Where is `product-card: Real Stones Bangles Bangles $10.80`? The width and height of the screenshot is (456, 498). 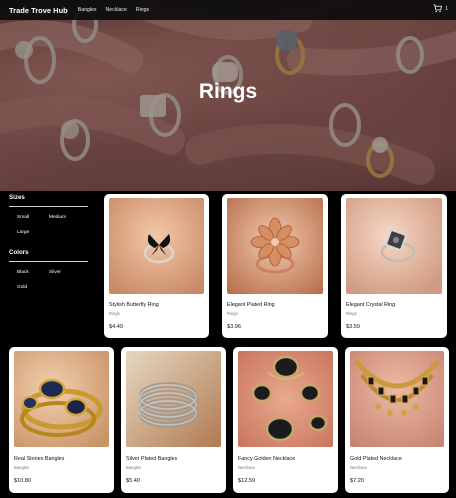 product-card: Real Stones Bangles Bangles $10.80 is located at coordinates (61, 420).